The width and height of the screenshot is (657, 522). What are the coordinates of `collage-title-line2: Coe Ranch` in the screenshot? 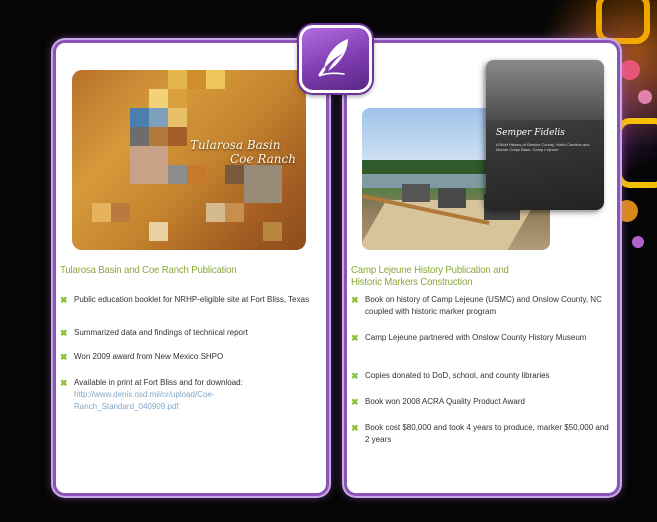 It's located at (263, 159).